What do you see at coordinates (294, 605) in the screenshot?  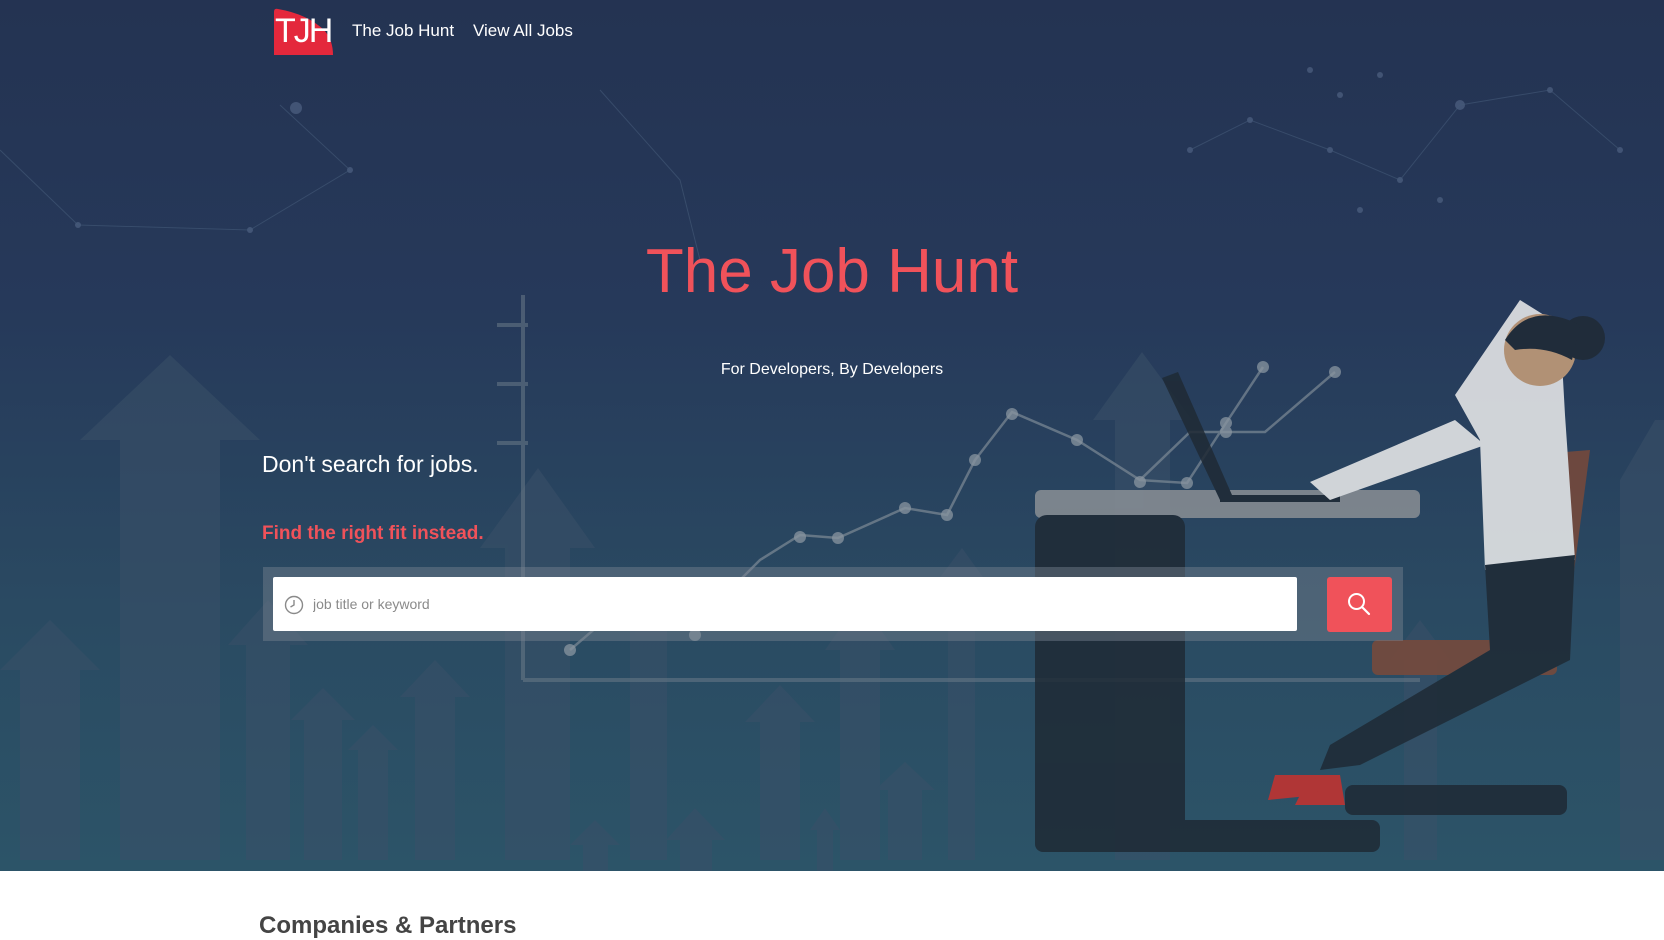 I see `clock-icon` at bounding box center [294, 605].